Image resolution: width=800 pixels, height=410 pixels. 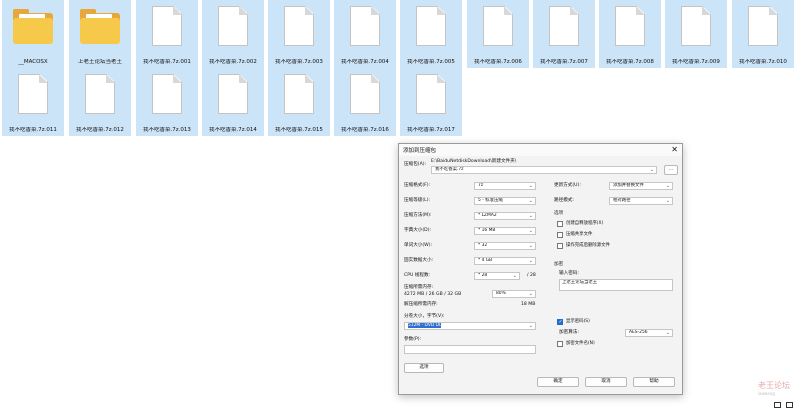 I want to click on item-label: 我不吃香菜.7z.001, so click(x=167, y=62).